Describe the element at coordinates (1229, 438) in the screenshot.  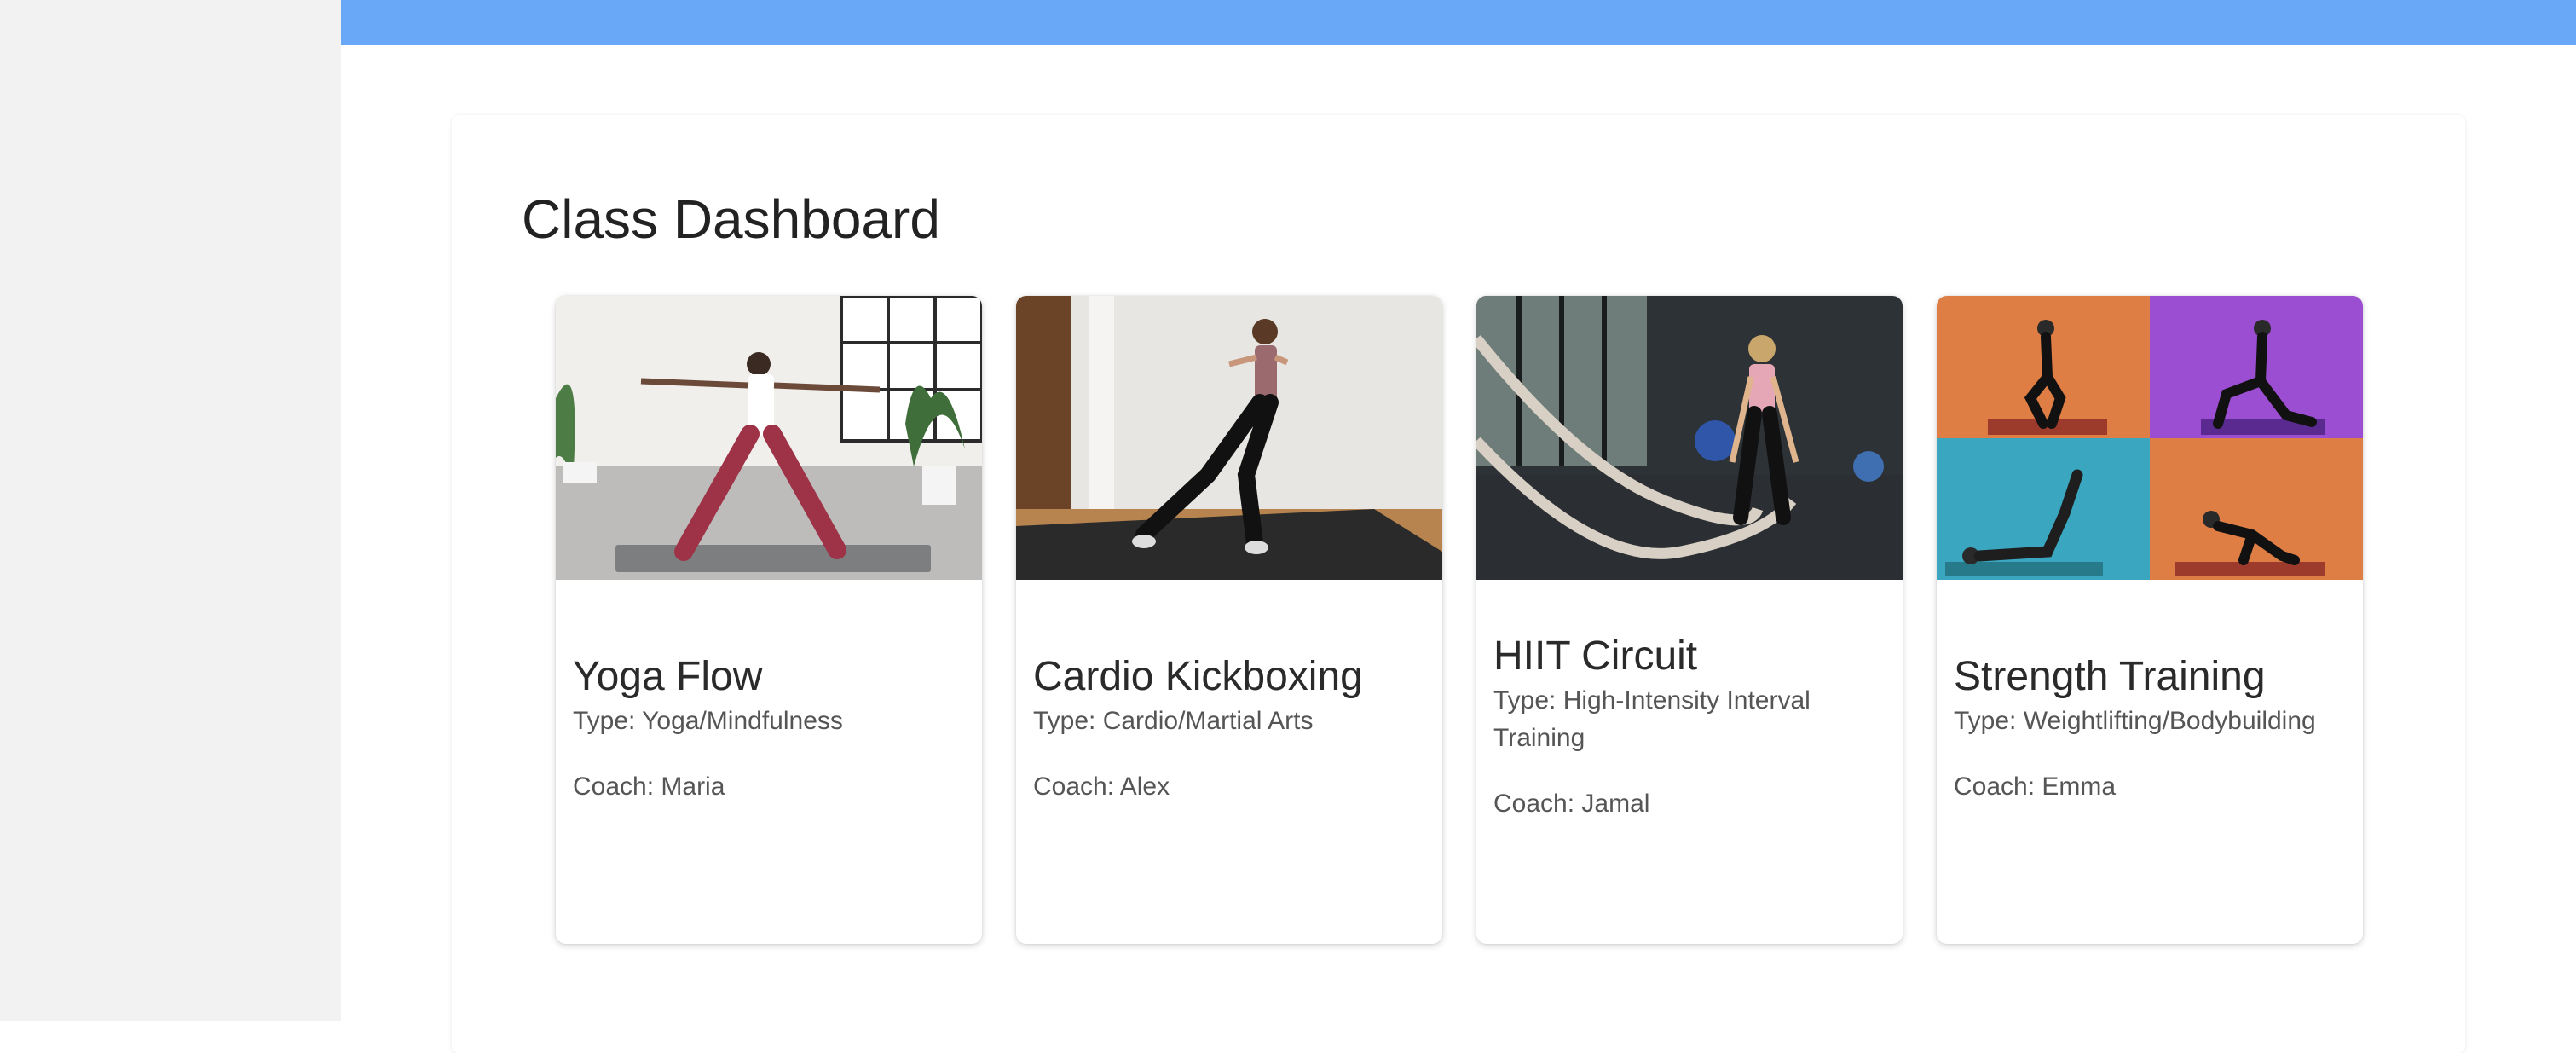
I see `kickboxing-image` at that location.